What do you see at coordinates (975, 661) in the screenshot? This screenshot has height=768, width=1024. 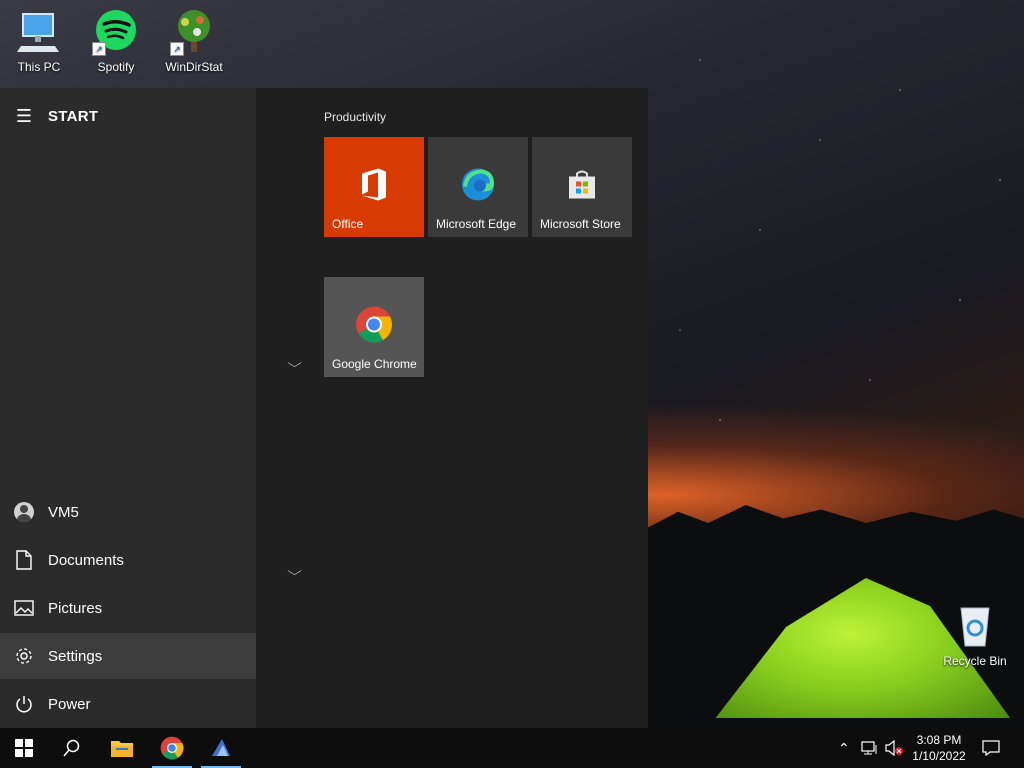 I see `desktop-icon-label: Recycle Bin` at bounding box center [975, 661].